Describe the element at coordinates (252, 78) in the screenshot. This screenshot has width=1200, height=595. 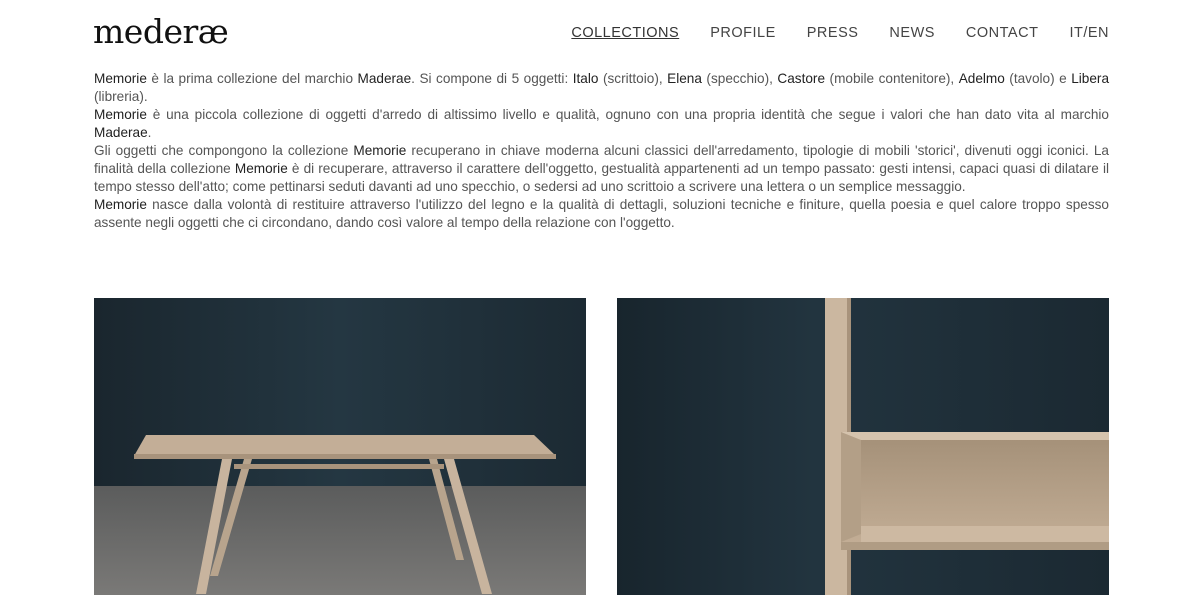
I see `text: è la prima collezione del marchio` at that location.